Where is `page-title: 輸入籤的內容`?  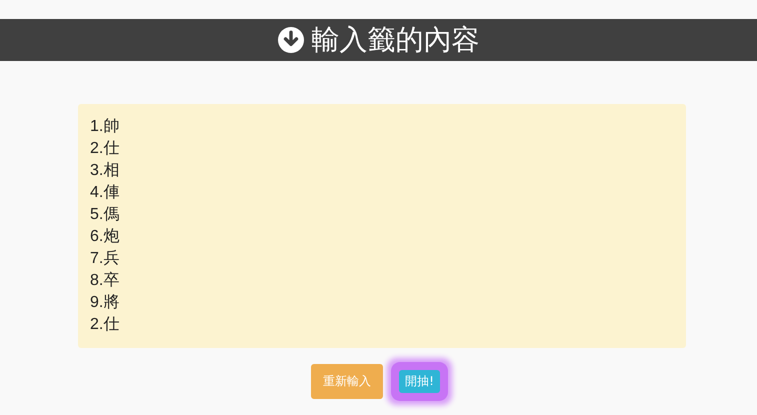
page-title: 輸入籤的內容 is located at coordinates (396, 40).